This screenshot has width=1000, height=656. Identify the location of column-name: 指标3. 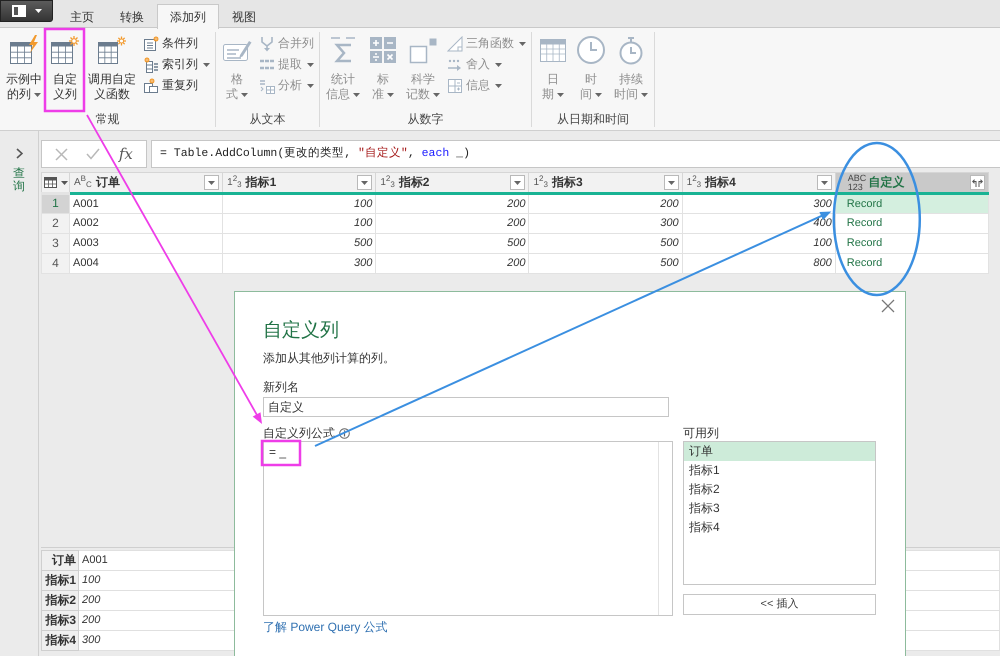
(567, 182).